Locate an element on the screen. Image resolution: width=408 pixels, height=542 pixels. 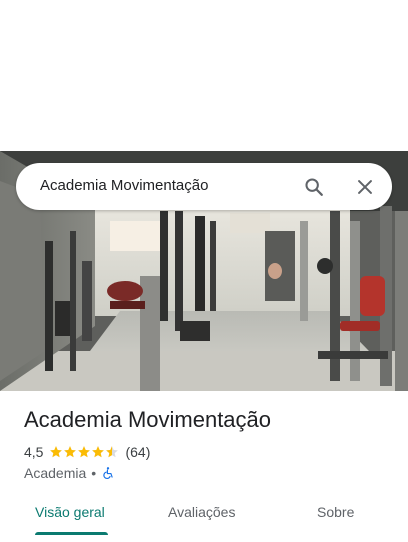
reviews-count: (64) is located at coordinates (138, 452).